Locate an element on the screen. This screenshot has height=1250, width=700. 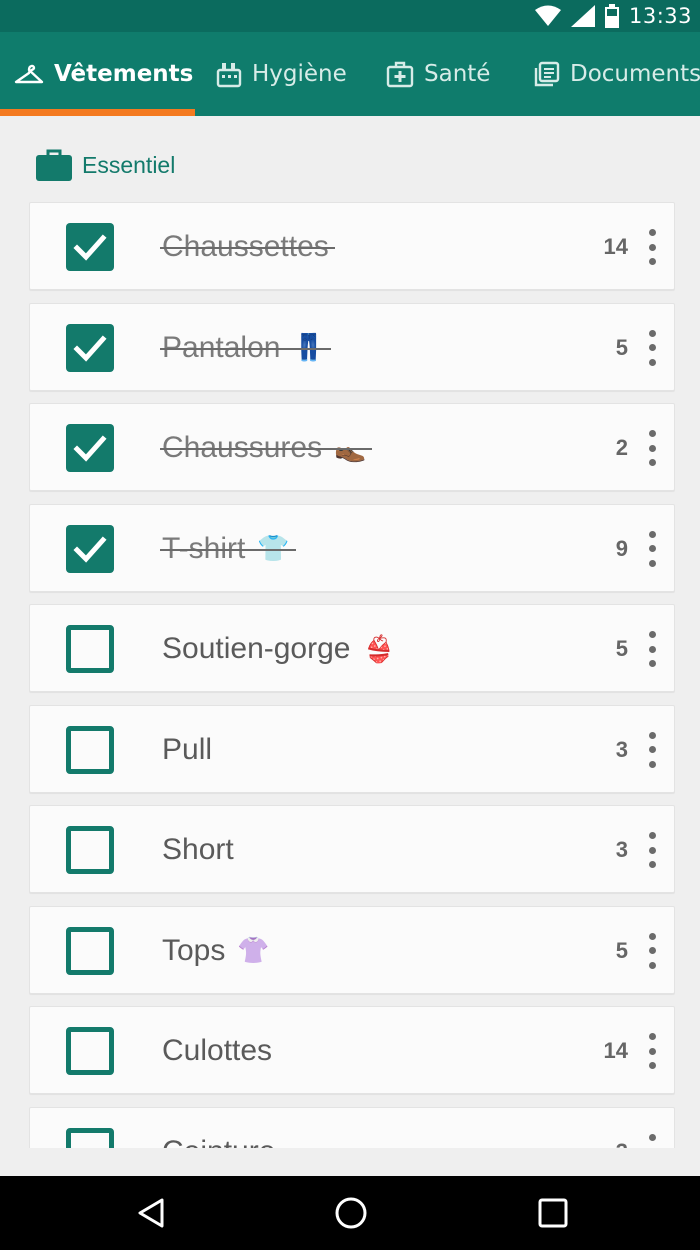
item-label-wrap: Ceinture is located at coordinates (218, 1128).